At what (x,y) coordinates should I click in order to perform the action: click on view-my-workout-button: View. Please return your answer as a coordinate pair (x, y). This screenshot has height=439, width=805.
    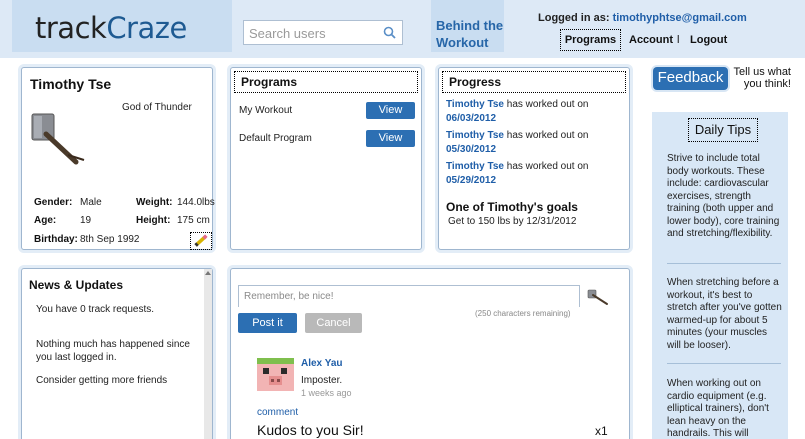
    Looking at the image, I should click on (390, 110).